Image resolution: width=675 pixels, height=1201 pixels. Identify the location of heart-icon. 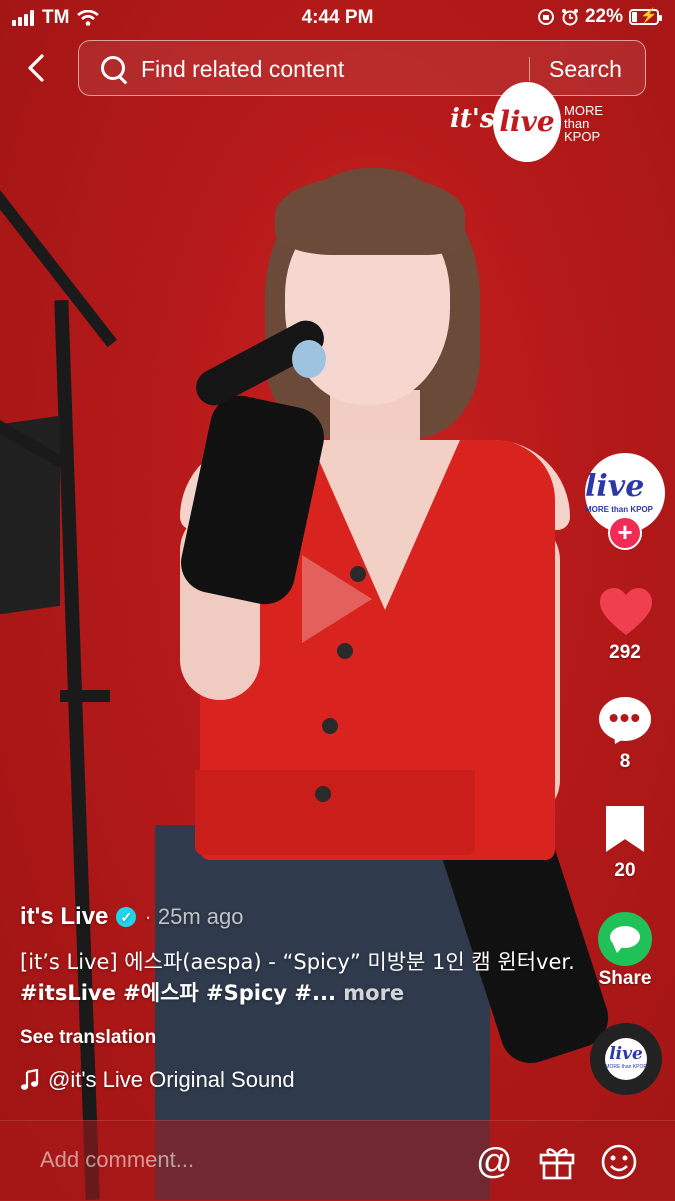
(626, 613).